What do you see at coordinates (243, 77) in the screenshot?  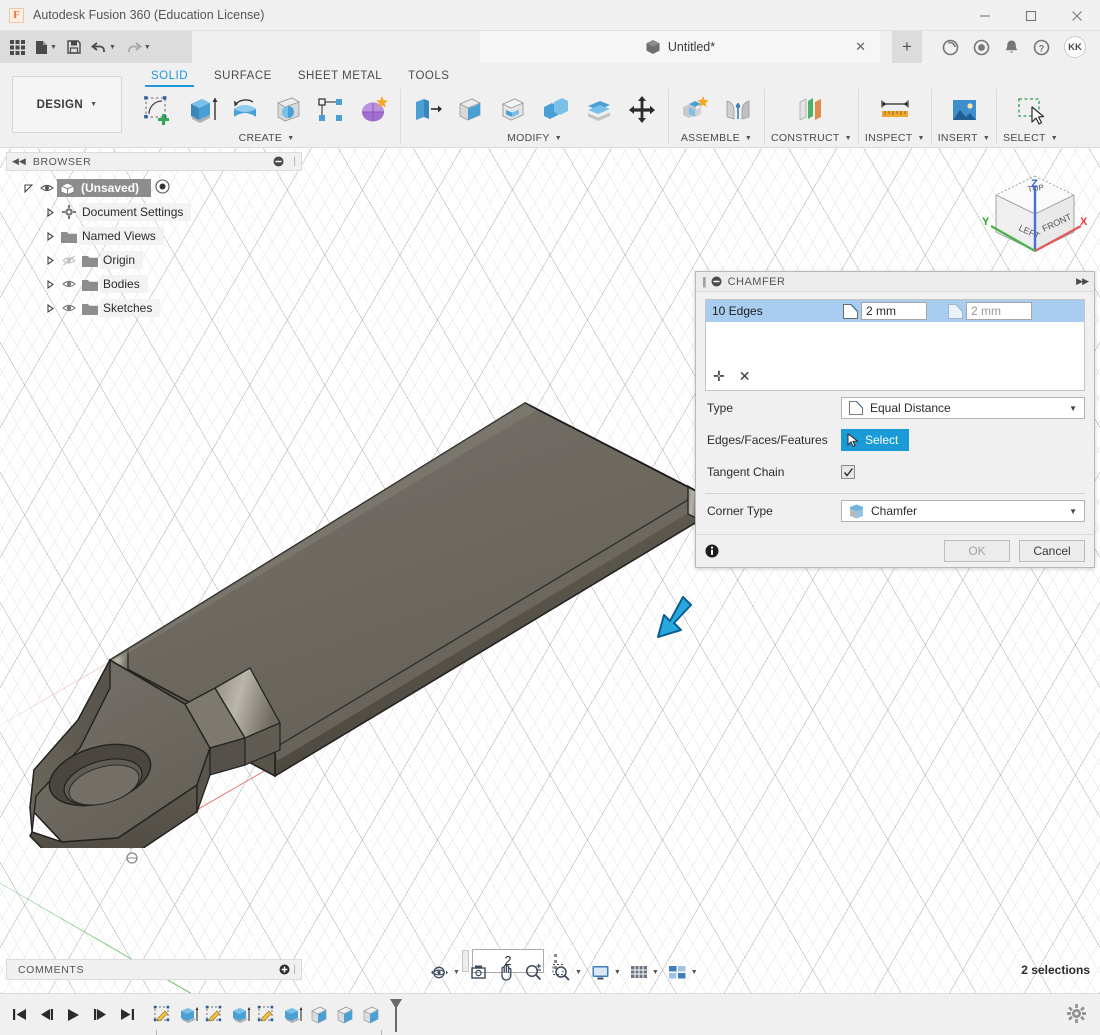 I see `tab-surface: SURFACE` at bounding box center [243, 77].